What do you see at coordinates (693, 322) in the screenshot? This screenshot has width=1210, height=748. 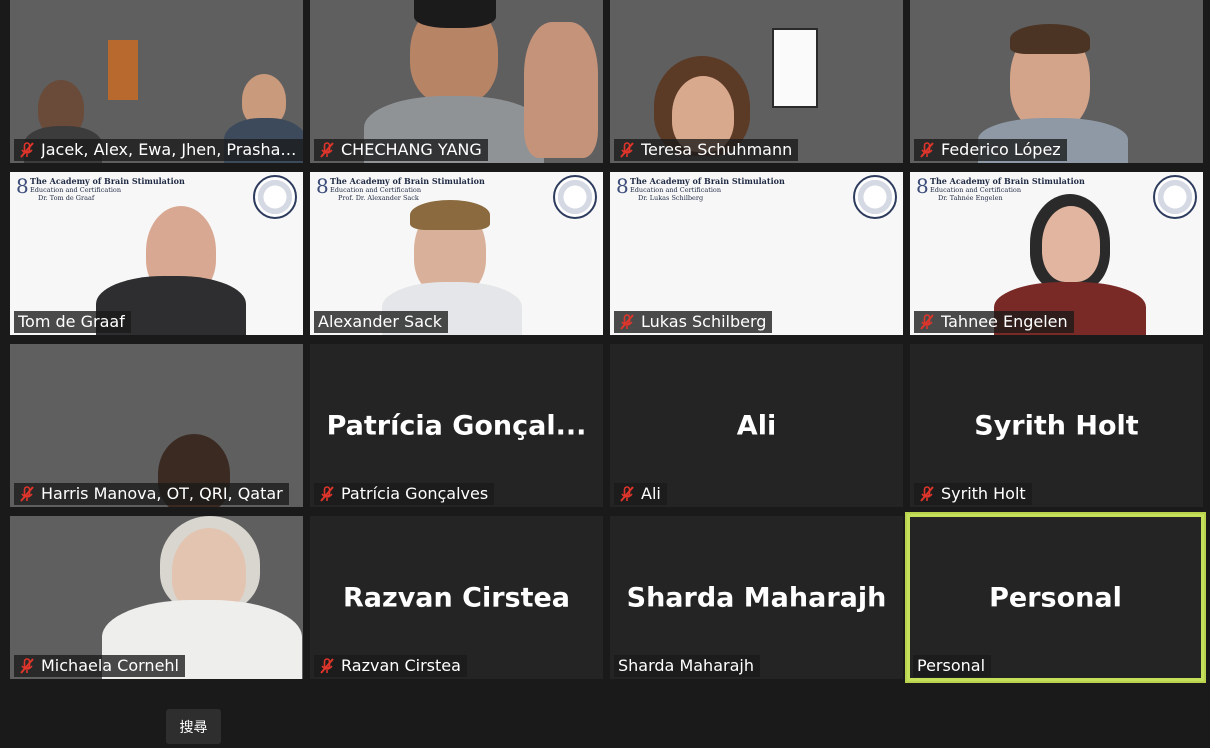 I see `participant-name-label: Lukas Schilberg` at bounding box center [693, 322].